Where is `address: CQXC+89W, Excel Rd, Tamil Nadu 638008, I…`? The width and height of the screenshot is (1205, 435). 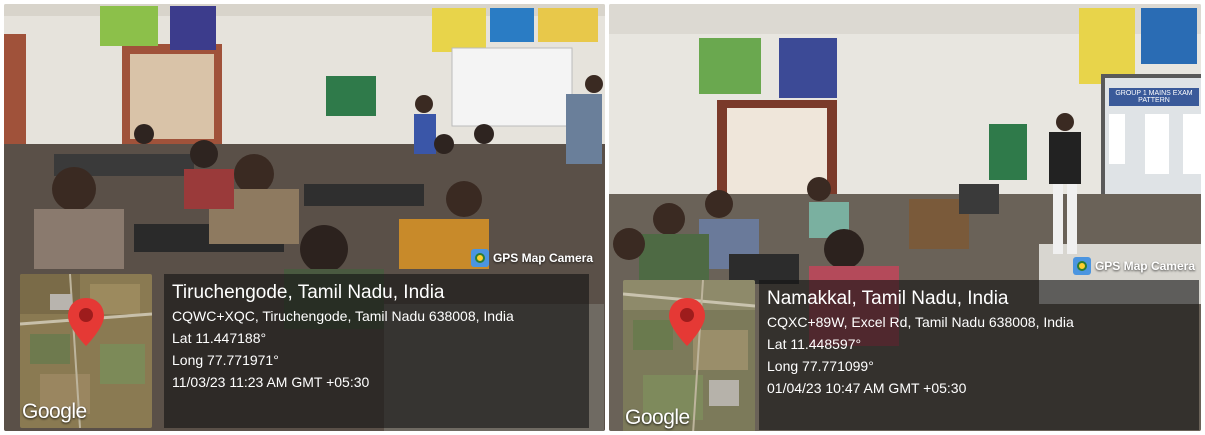 address: CQXC+89W, Excel Rd, Tamil Nadu 638008, I… is located at coordinates (920, 322).